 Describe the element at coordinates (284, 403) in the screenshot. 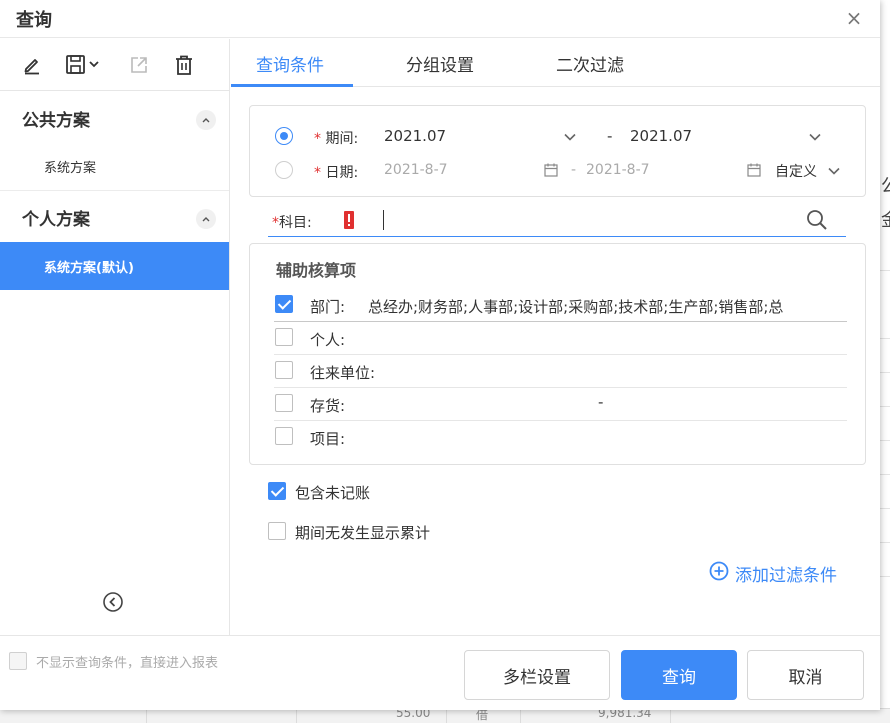

I see `inventory-checkbox` at that location.